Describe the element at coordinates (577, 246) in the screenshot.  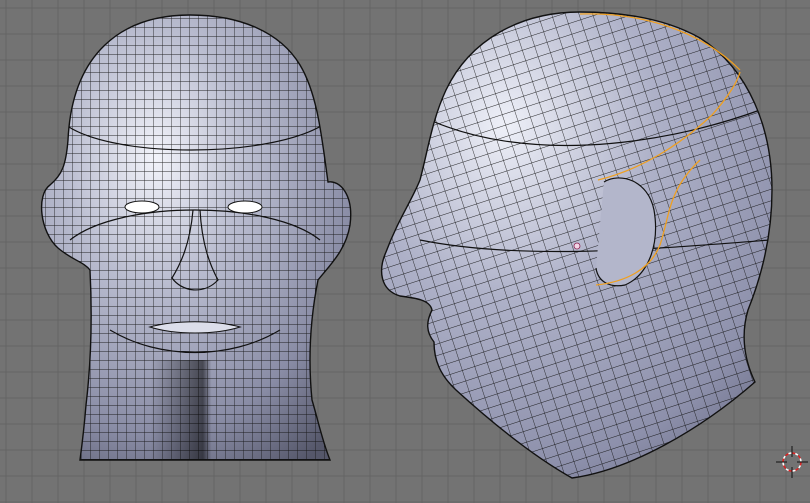
I see `selected-vertex` at that location.